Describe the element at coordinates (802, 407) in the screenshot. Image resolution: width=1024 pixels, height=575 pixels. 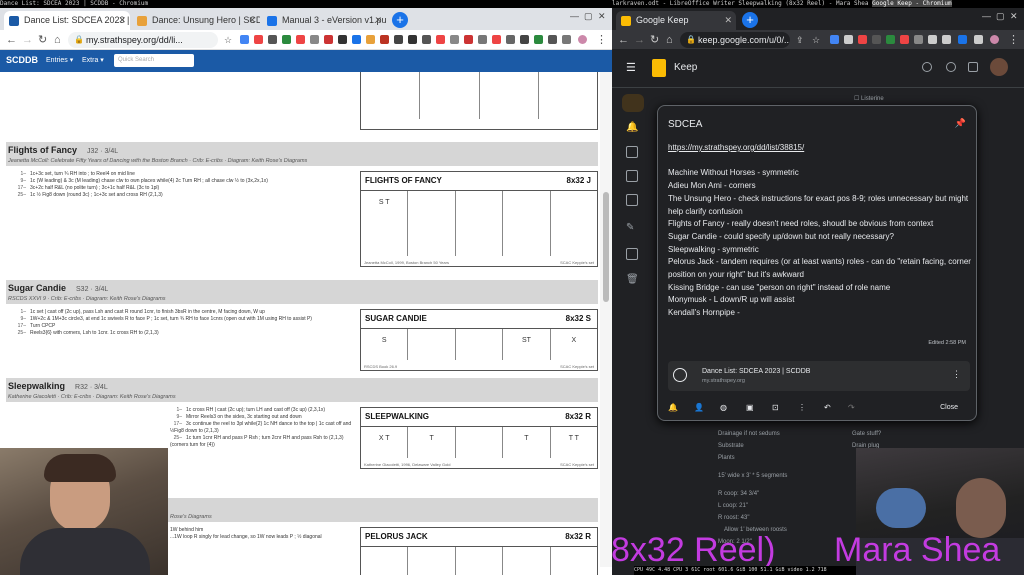
I see `more-icon: ⋮` at that location.